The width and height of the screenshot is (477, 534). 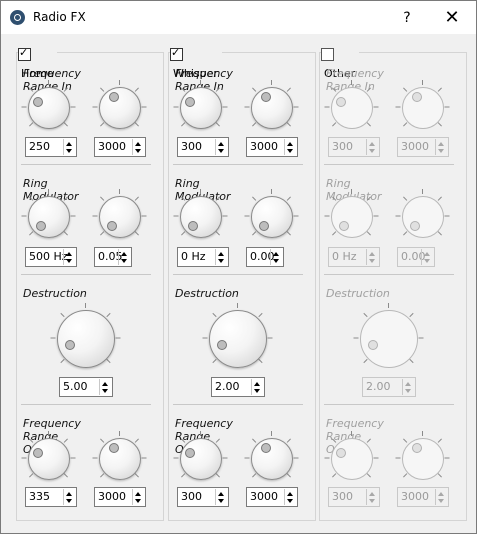 I want to click on destruction-input-other-down-arrow-icon, so click(x=408, y=391).